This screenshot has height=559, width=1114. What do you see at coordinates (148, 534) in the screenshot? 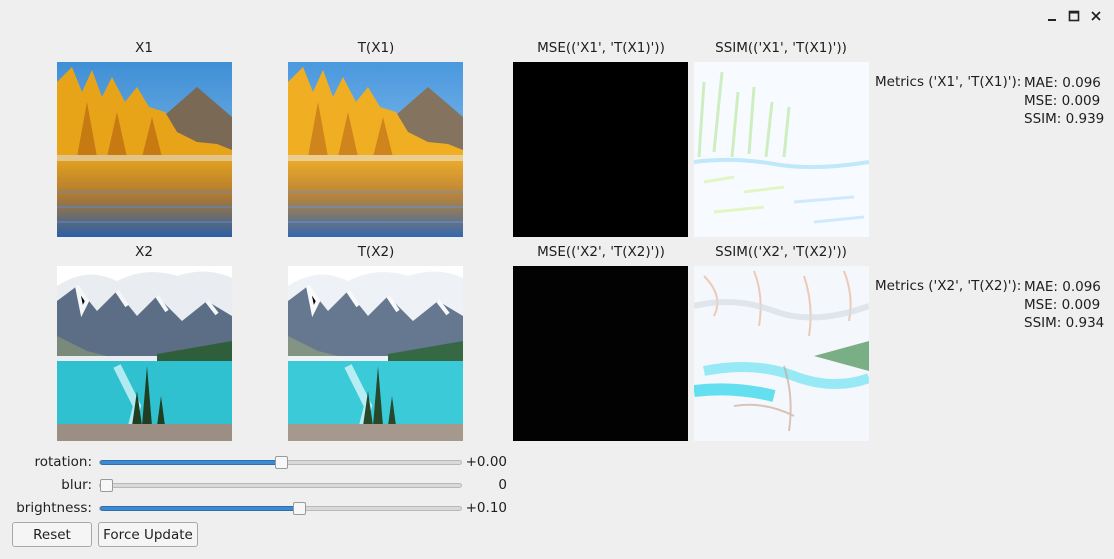
I see `force-update-button: Force Update` at bounding box center [148, 534].